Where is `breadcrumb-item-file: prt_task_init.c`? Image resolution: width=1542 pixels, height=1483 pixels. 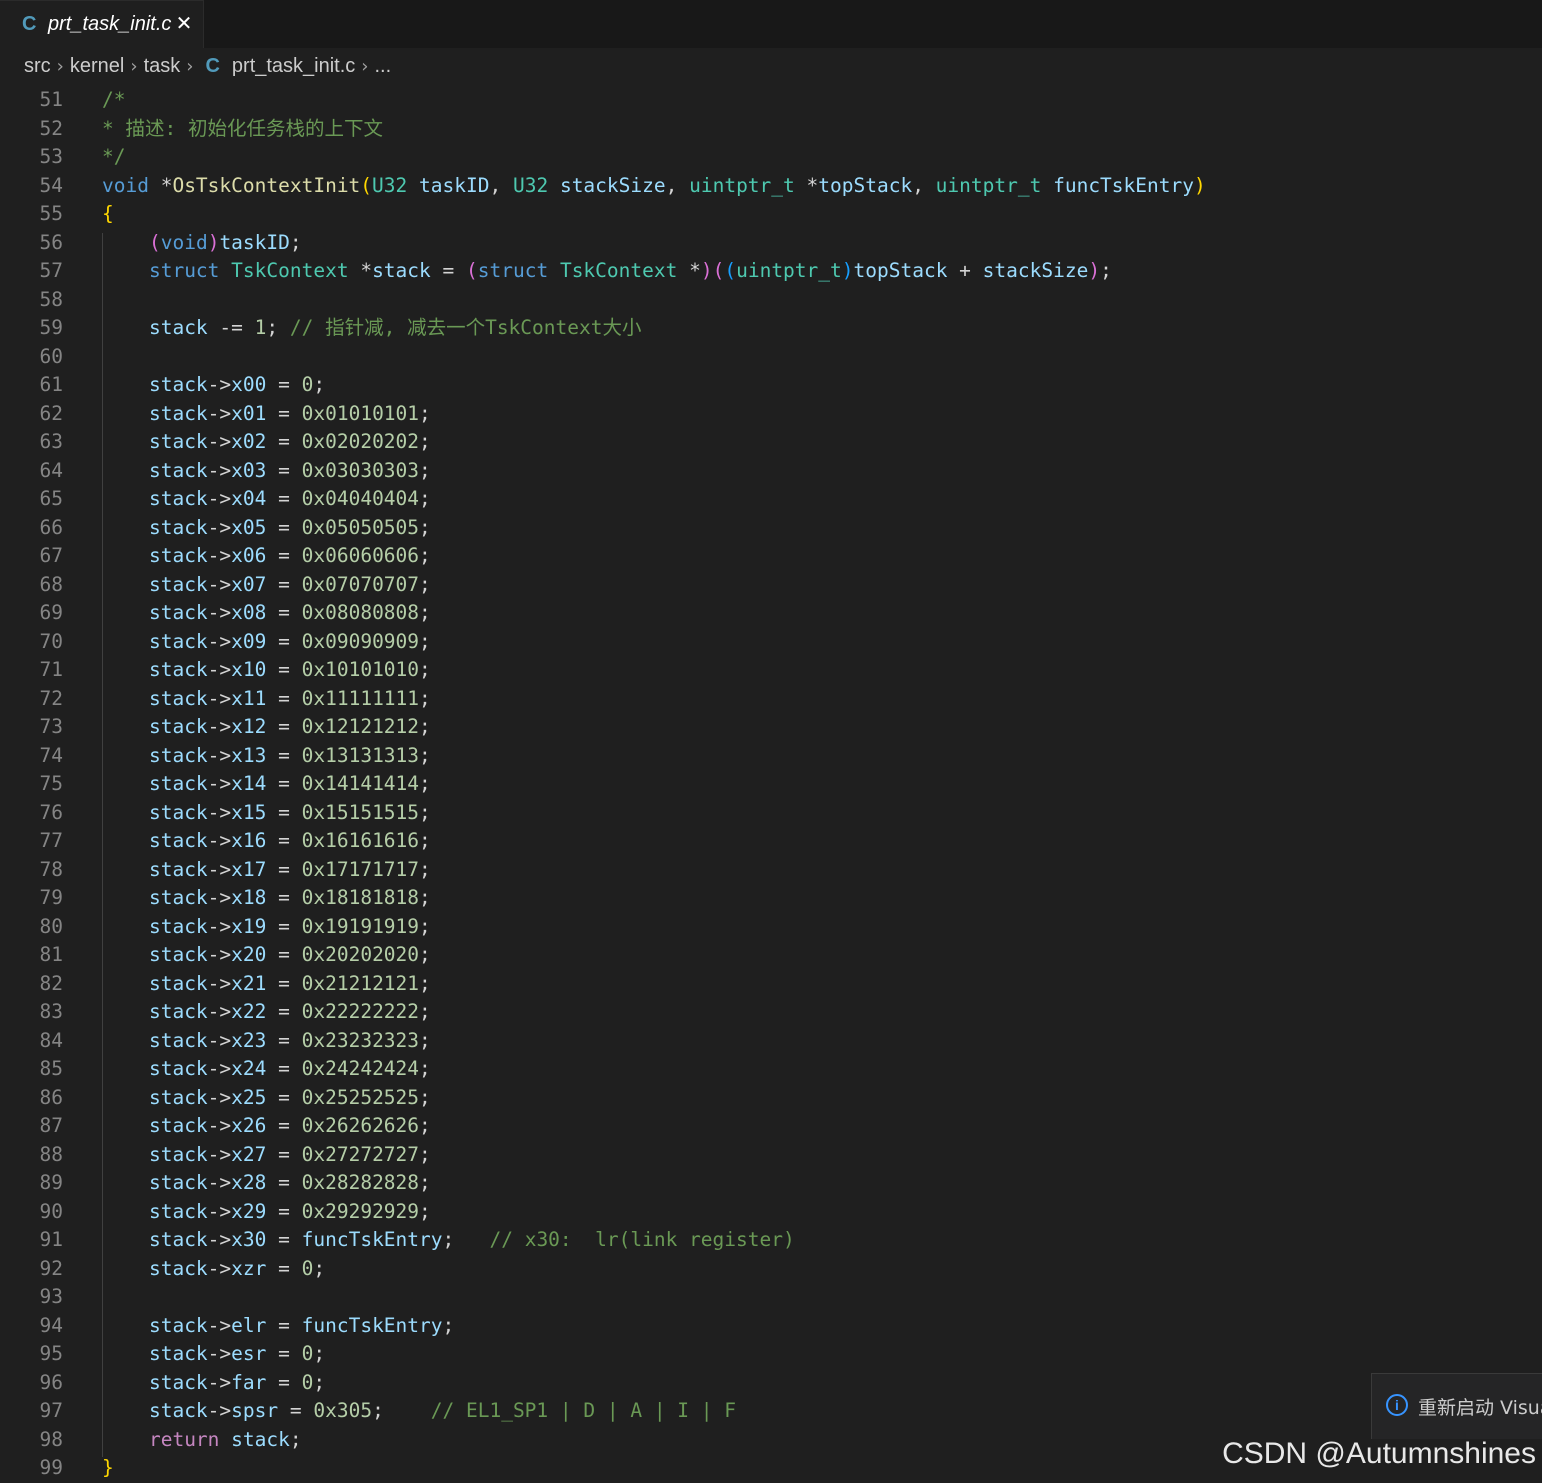
breadcrumb-item-file: prt_task_init.c is located at coordinates (293, 66).